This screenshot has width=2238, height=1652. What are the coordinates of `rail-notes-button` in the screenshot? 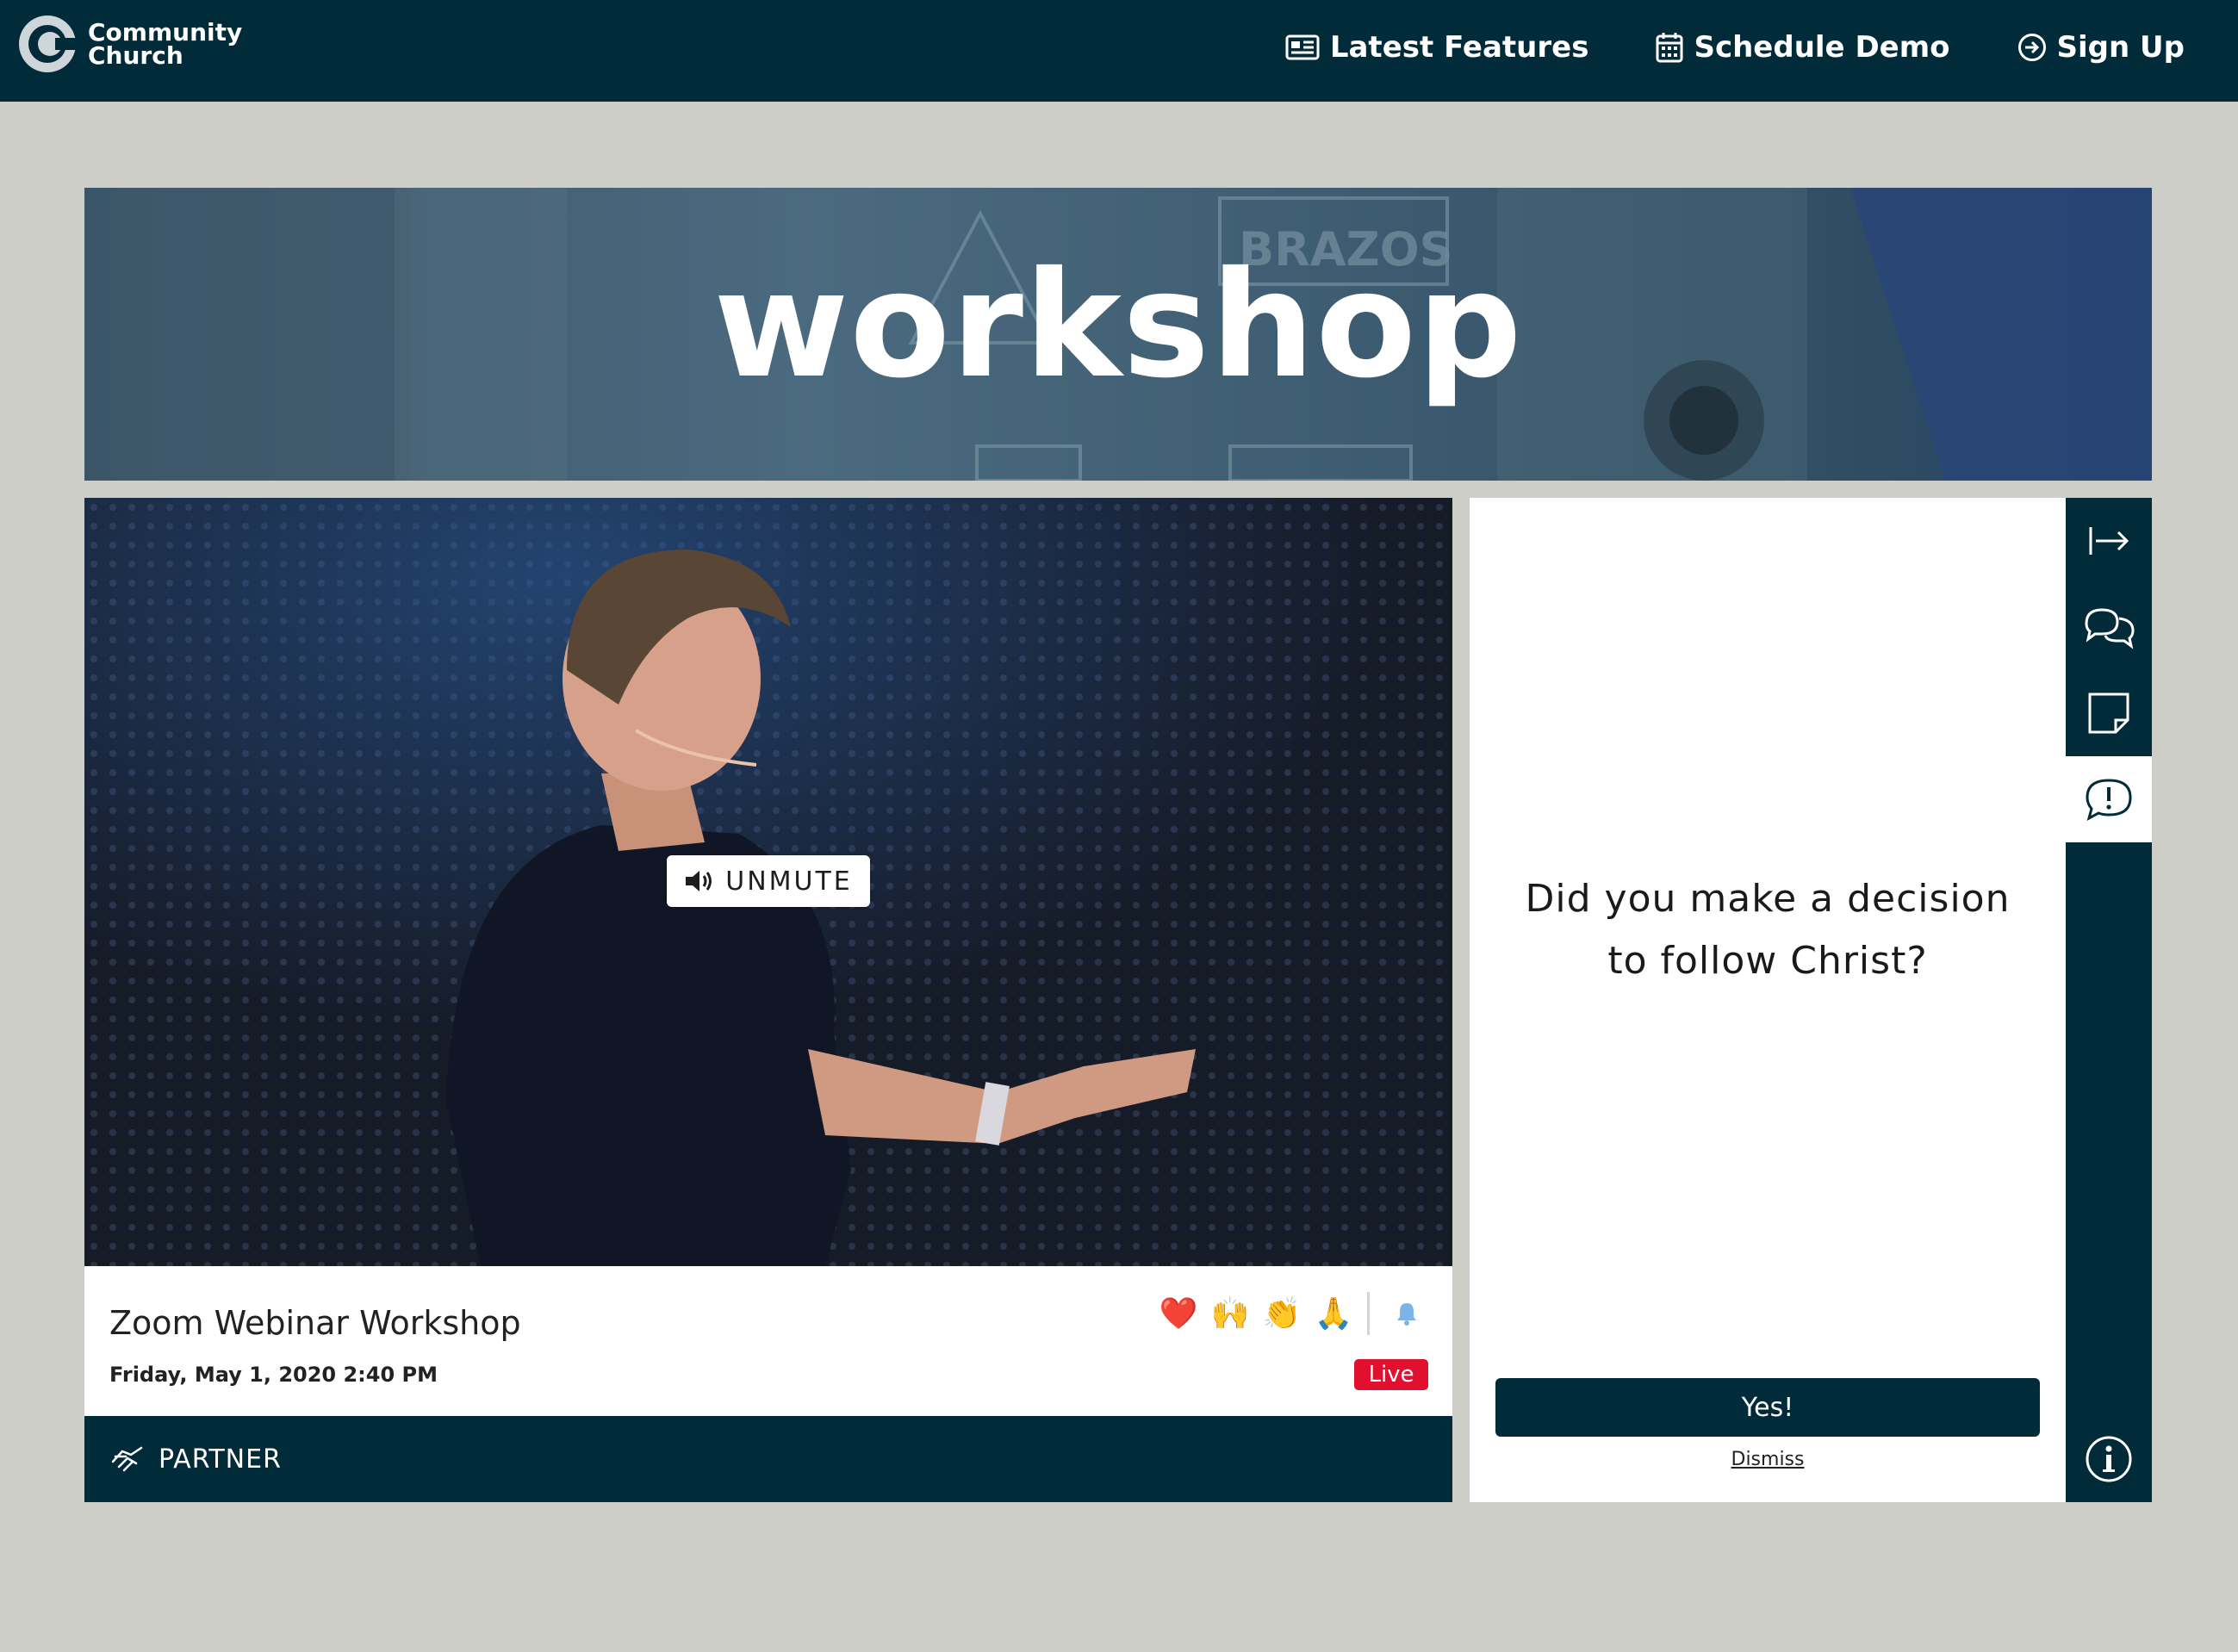 It's located at (2109, 713).